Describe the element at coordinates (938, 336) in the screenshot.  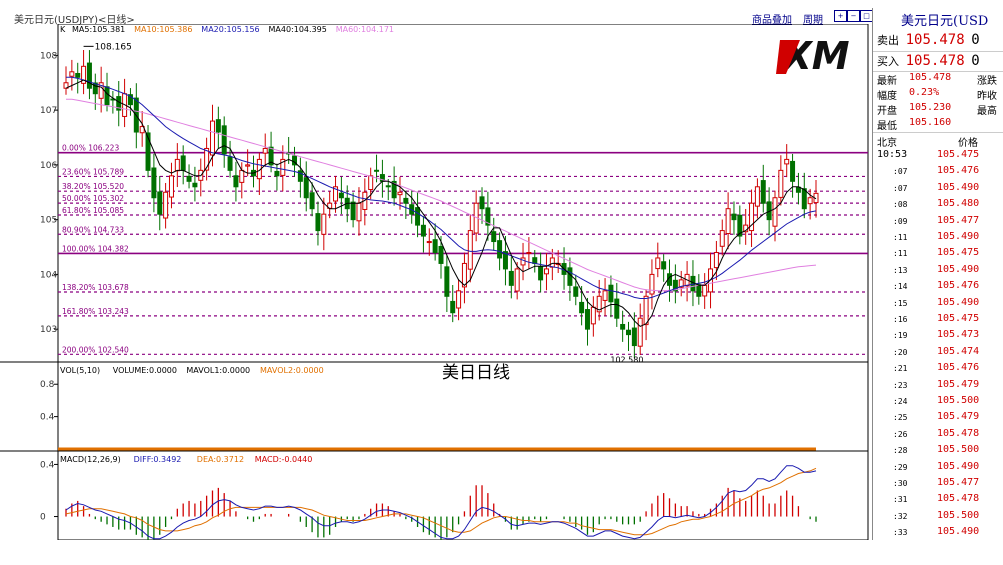
I see `tick-row: :19 105.473` at that location.